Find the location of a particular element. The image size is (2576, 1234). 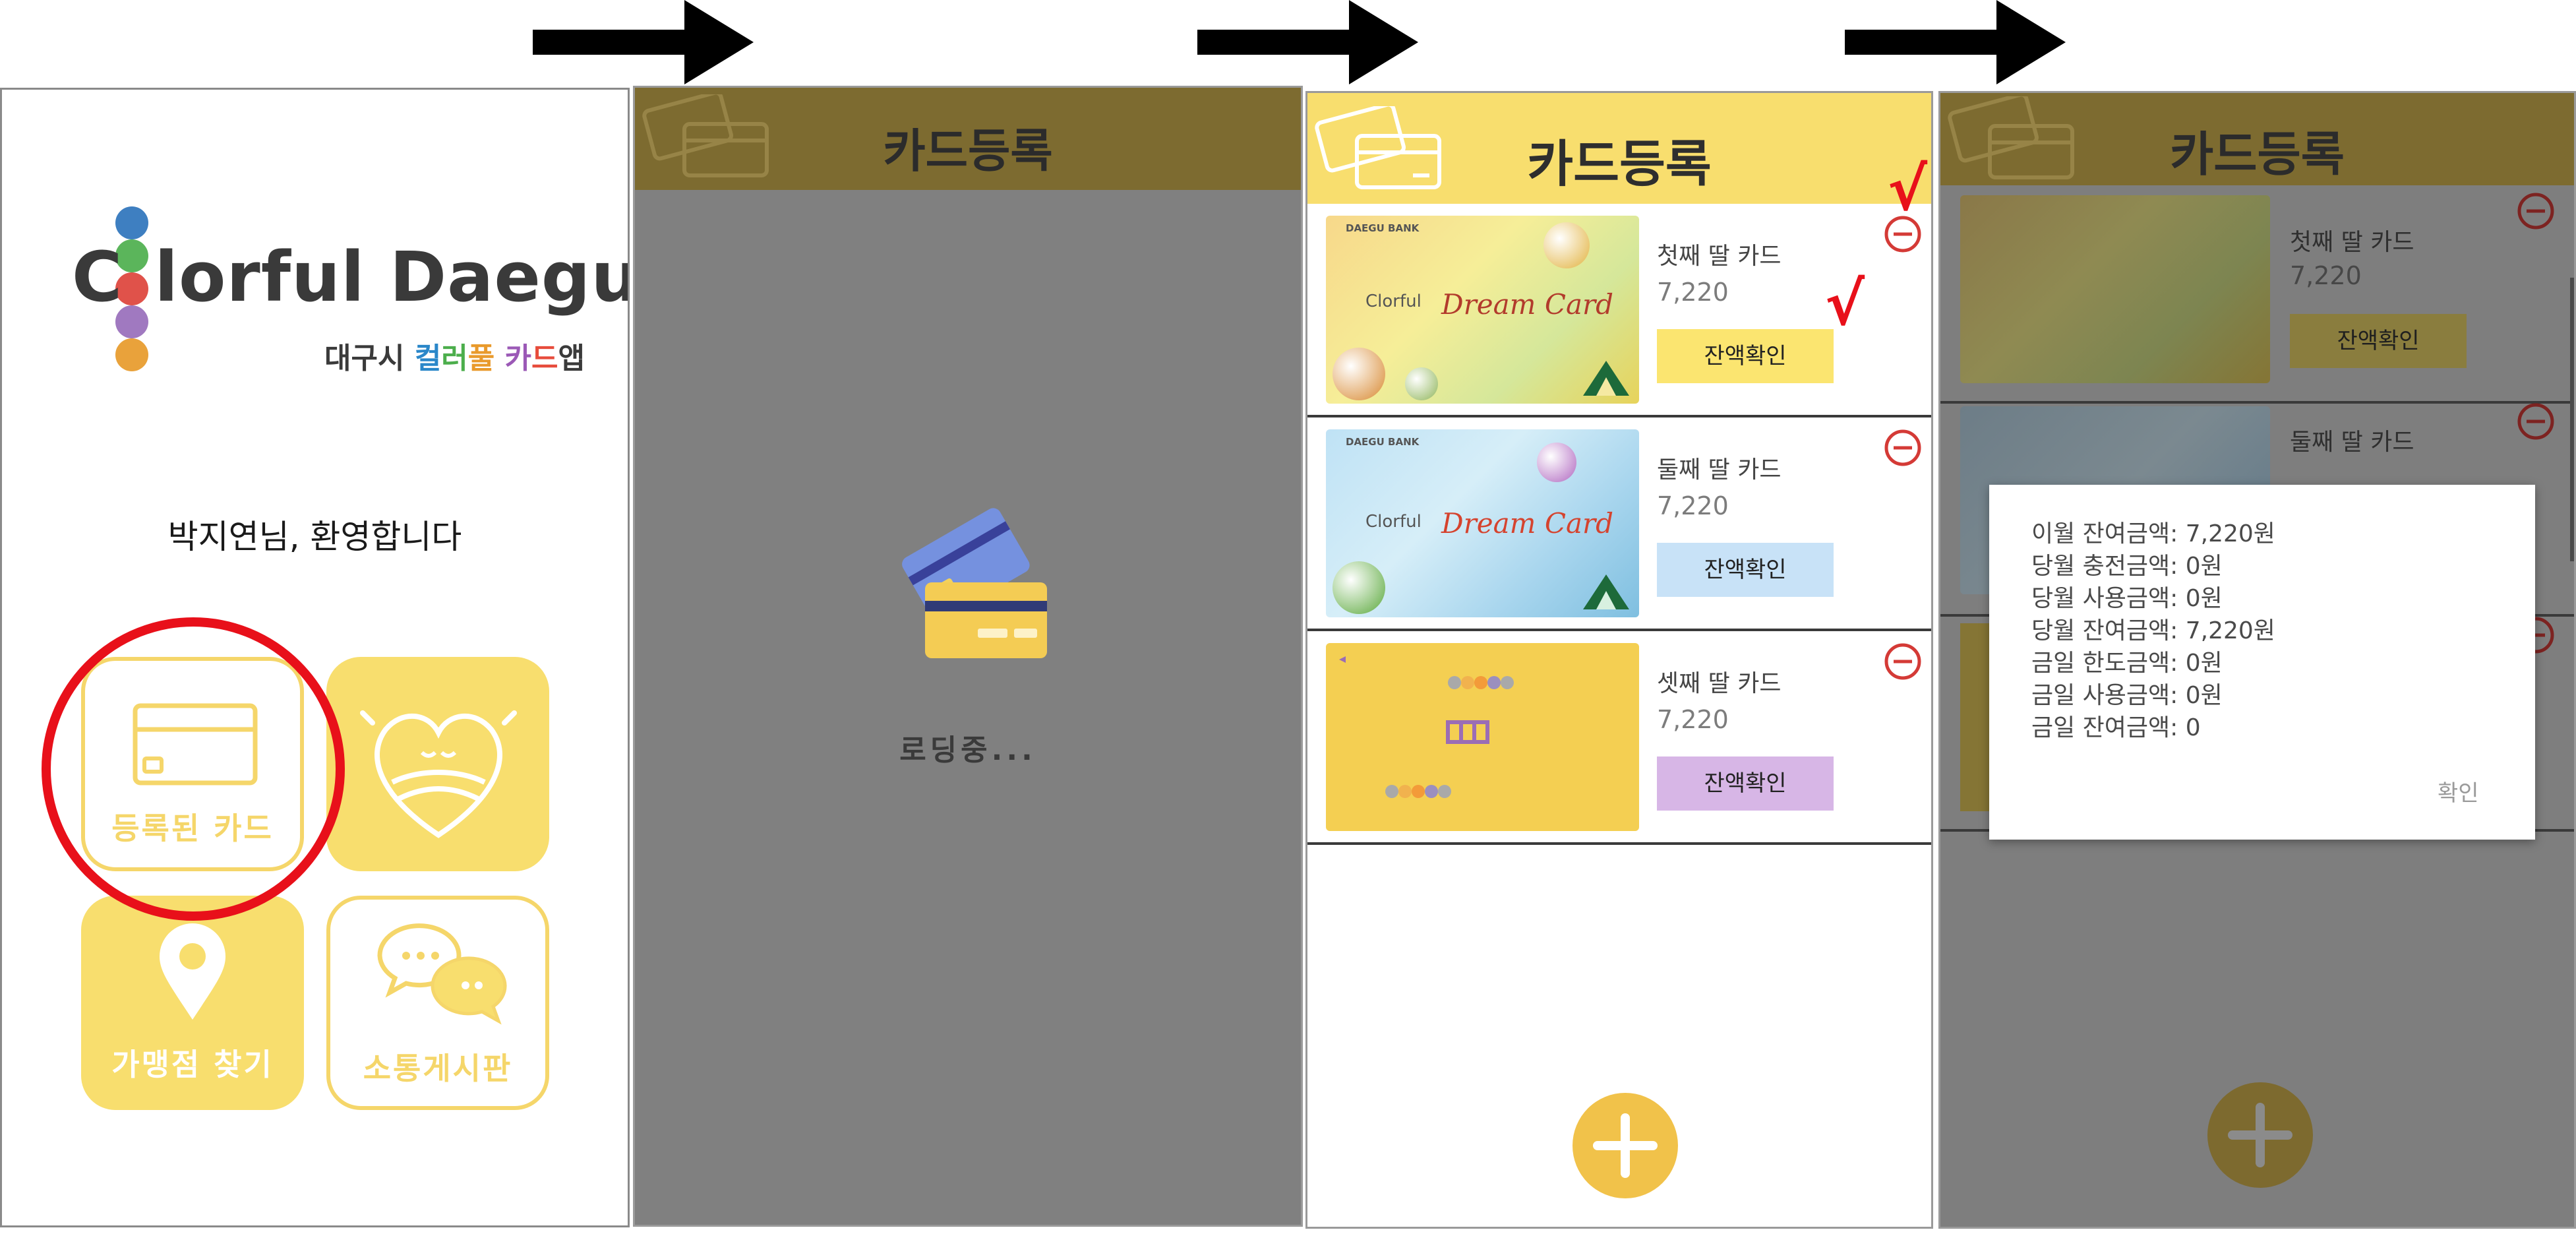

logo-wordmark: Clorful Daegu is located at coordinates (351, 277).